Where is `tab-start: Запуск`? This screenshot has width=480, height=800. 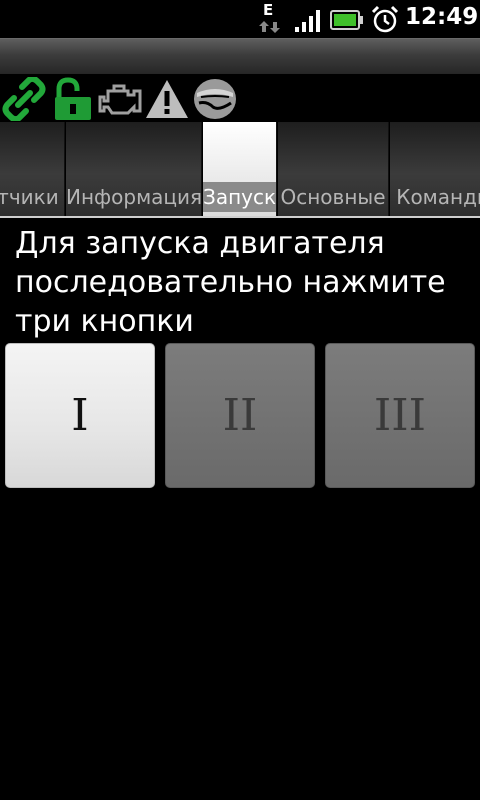
tab-start: Запуск is located at coordinates (240, 169).